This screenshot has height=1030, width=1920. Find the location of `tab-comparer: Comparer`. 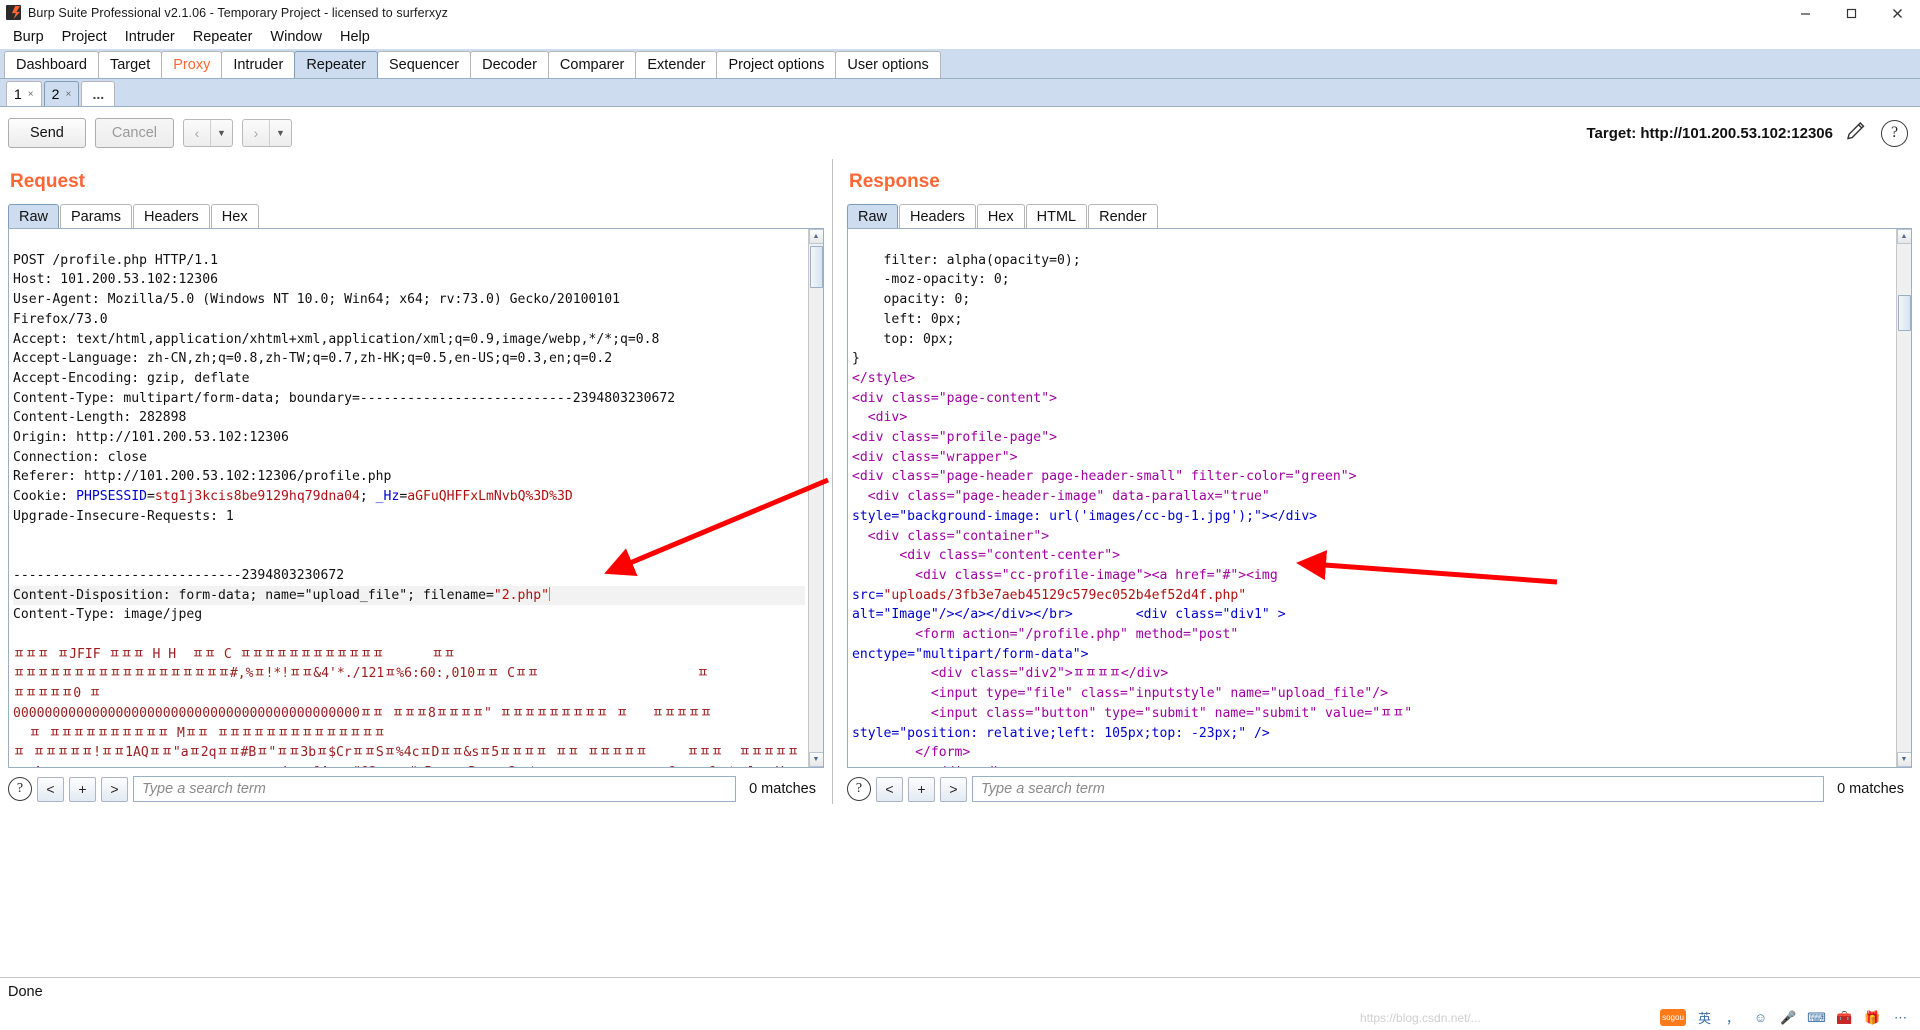

tab-comparer: Comparer is located at coordinates (592, 64).